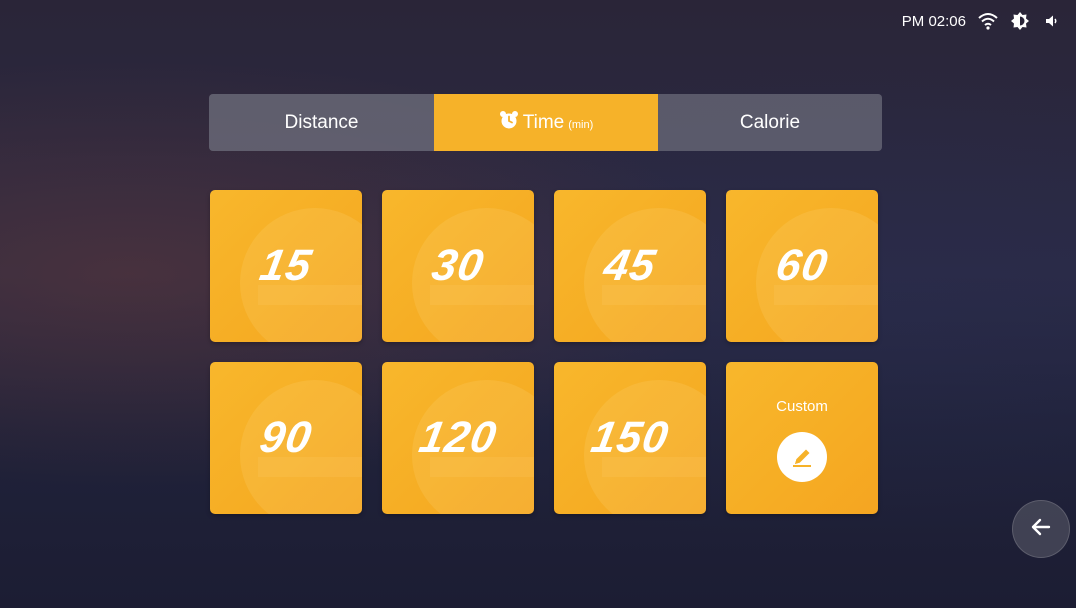 Image resolution: width=1076 pixels, height=608 pixels. I want to click on tab-distance-label: Distance, so click(321, 122).